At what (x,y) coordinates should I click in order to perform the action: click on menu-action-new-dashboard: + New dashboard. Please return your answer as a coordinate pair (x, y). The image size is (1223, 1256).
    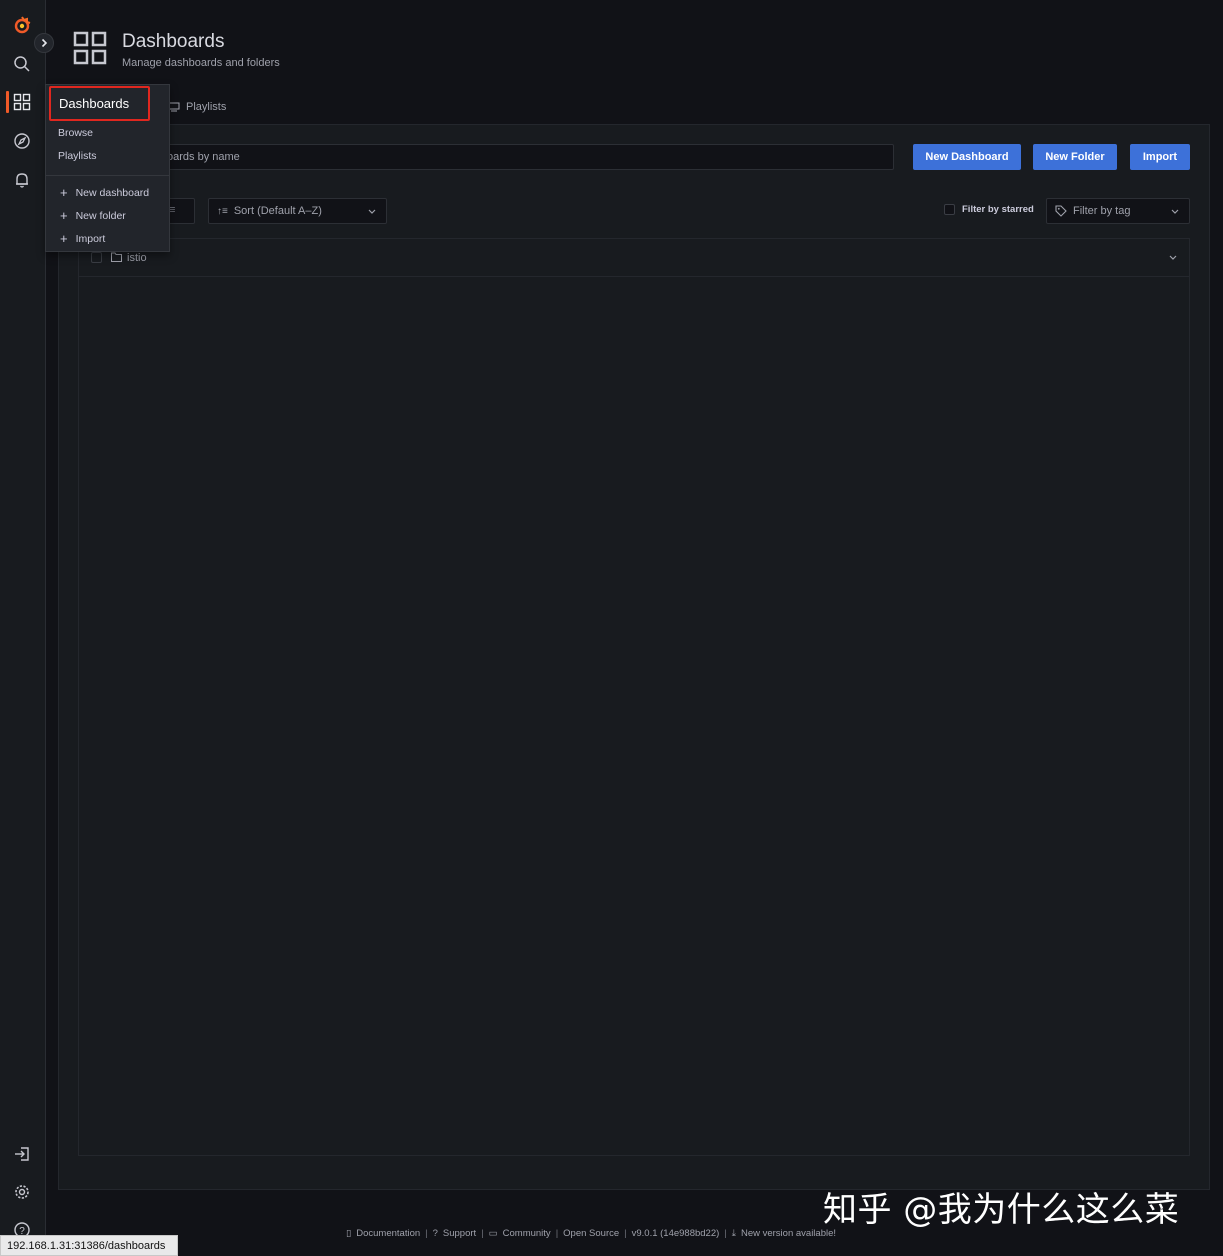
    Looking at the image, I should click on (105, 192).